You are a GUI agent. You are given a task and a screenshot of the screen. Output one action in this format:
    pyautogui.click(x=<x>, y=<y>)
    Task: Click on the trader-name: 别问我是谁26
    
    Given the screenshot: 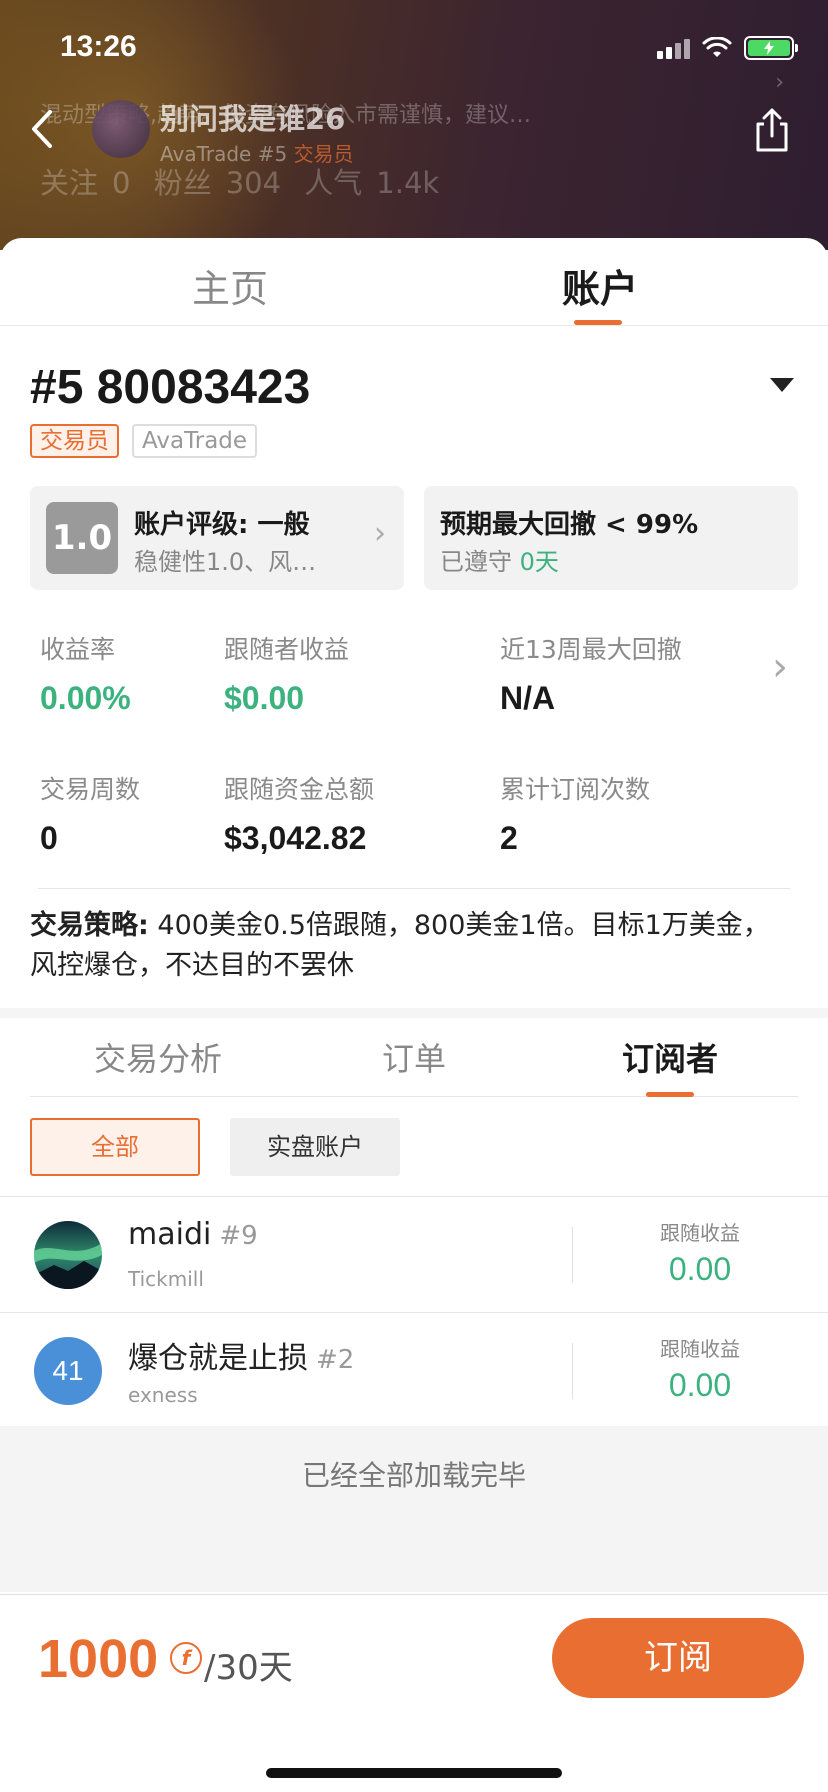 What is the action you would take?
    pyautogui.click(x=253, y=119)
    